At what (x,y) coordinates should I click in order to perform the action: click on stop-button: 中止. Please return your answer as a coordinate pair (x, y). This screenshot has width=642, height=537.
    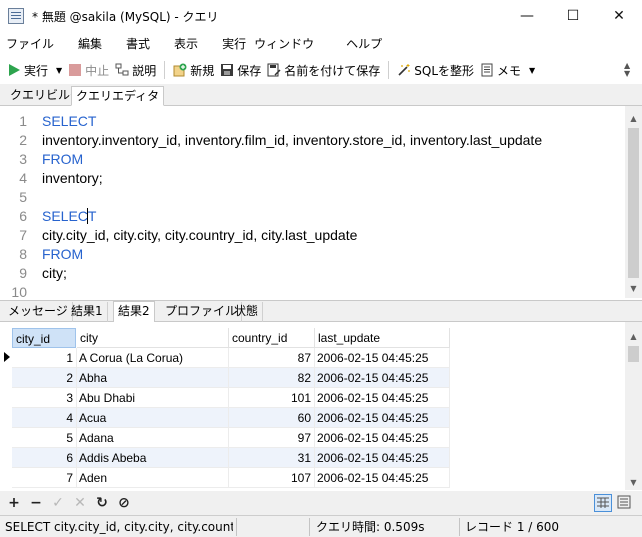
    Looking at the image, I should click on (88, 70).